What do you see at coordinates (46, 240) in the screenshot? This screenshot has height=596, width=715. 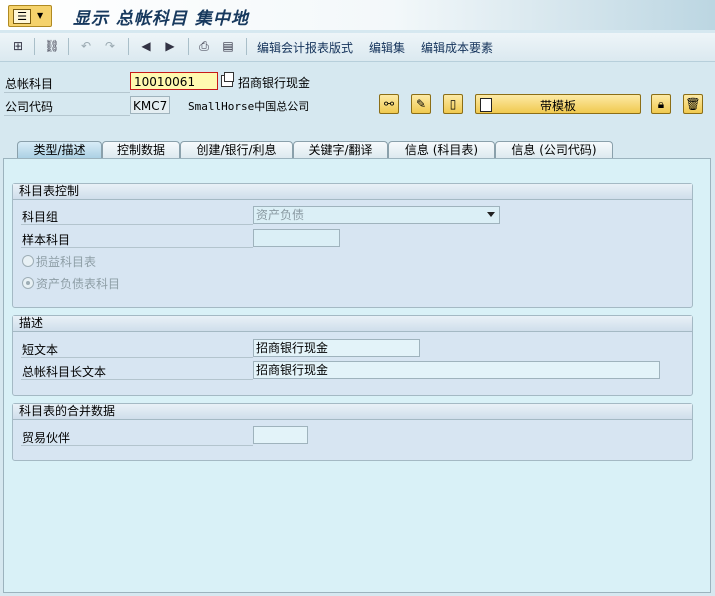 I see `sample-account-label: 样本科目` at bounding box center [46, 240].